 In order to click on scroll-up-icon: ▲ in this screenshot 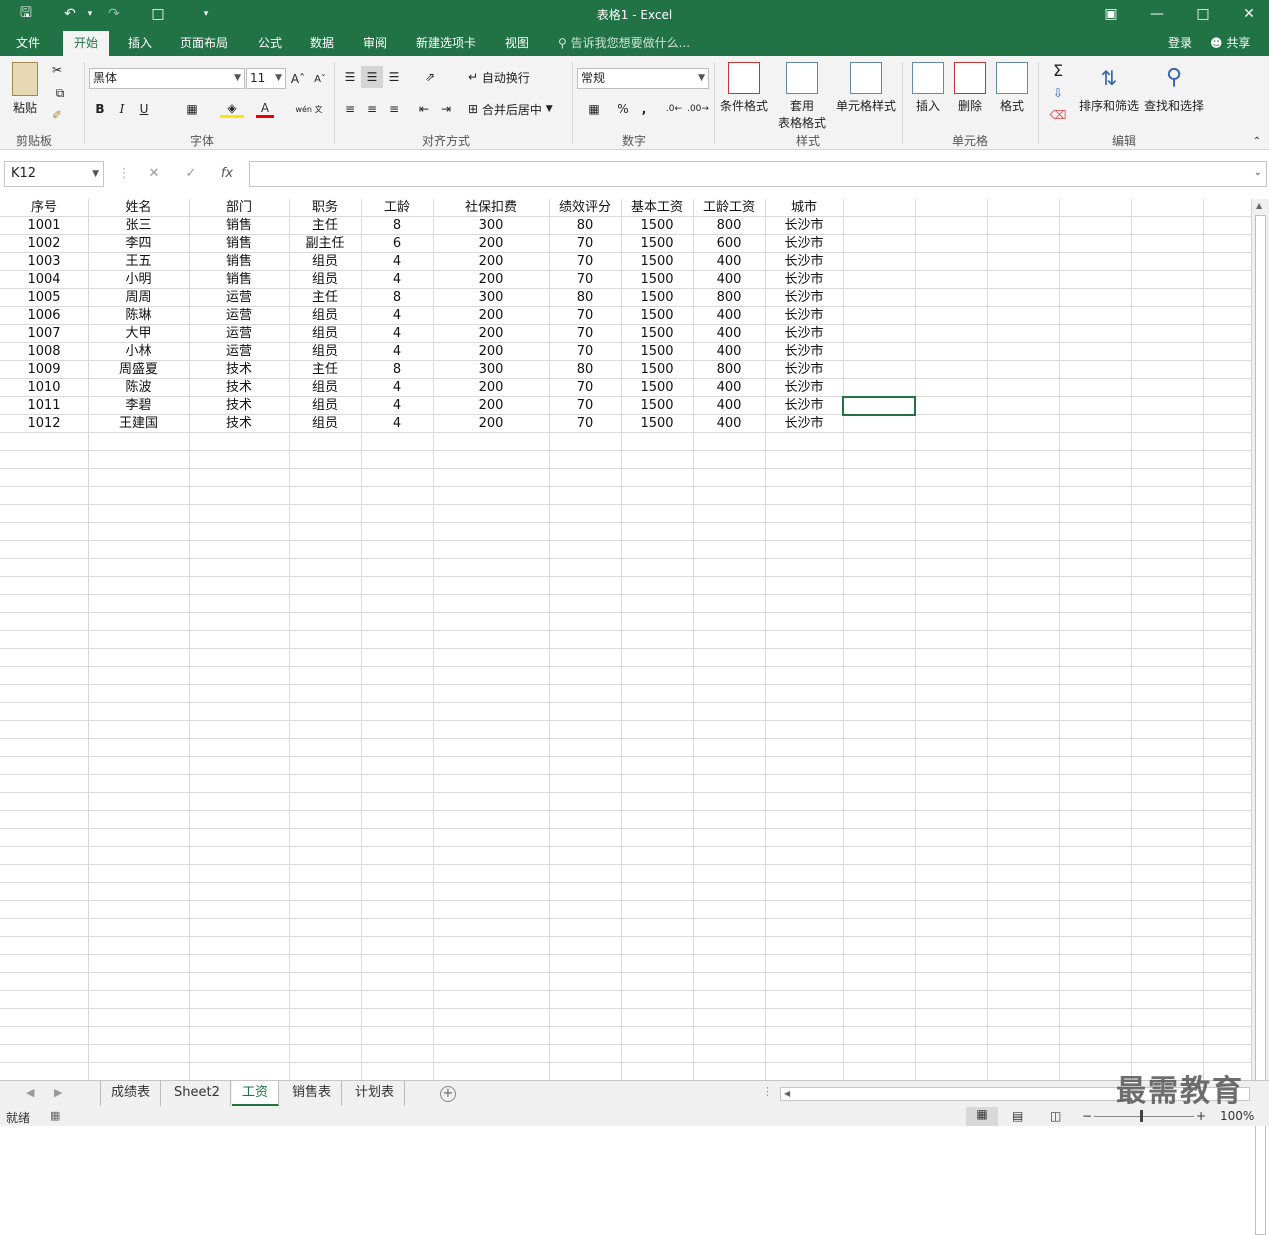, I will do `click(1259, 205)`.